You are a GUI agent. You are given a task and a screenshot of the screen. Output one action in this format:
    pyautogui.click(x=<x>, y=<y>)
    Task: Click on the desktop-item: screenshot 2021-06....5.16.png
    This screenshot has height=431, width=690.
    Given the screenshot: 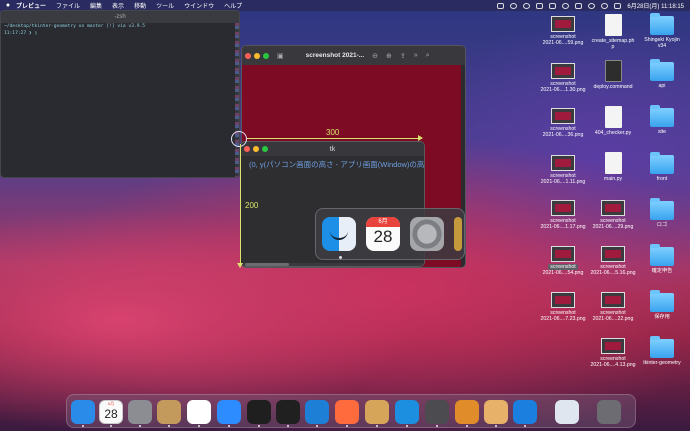 What is the action you would take?
    pyautogui.click(x=613, y=261)
    